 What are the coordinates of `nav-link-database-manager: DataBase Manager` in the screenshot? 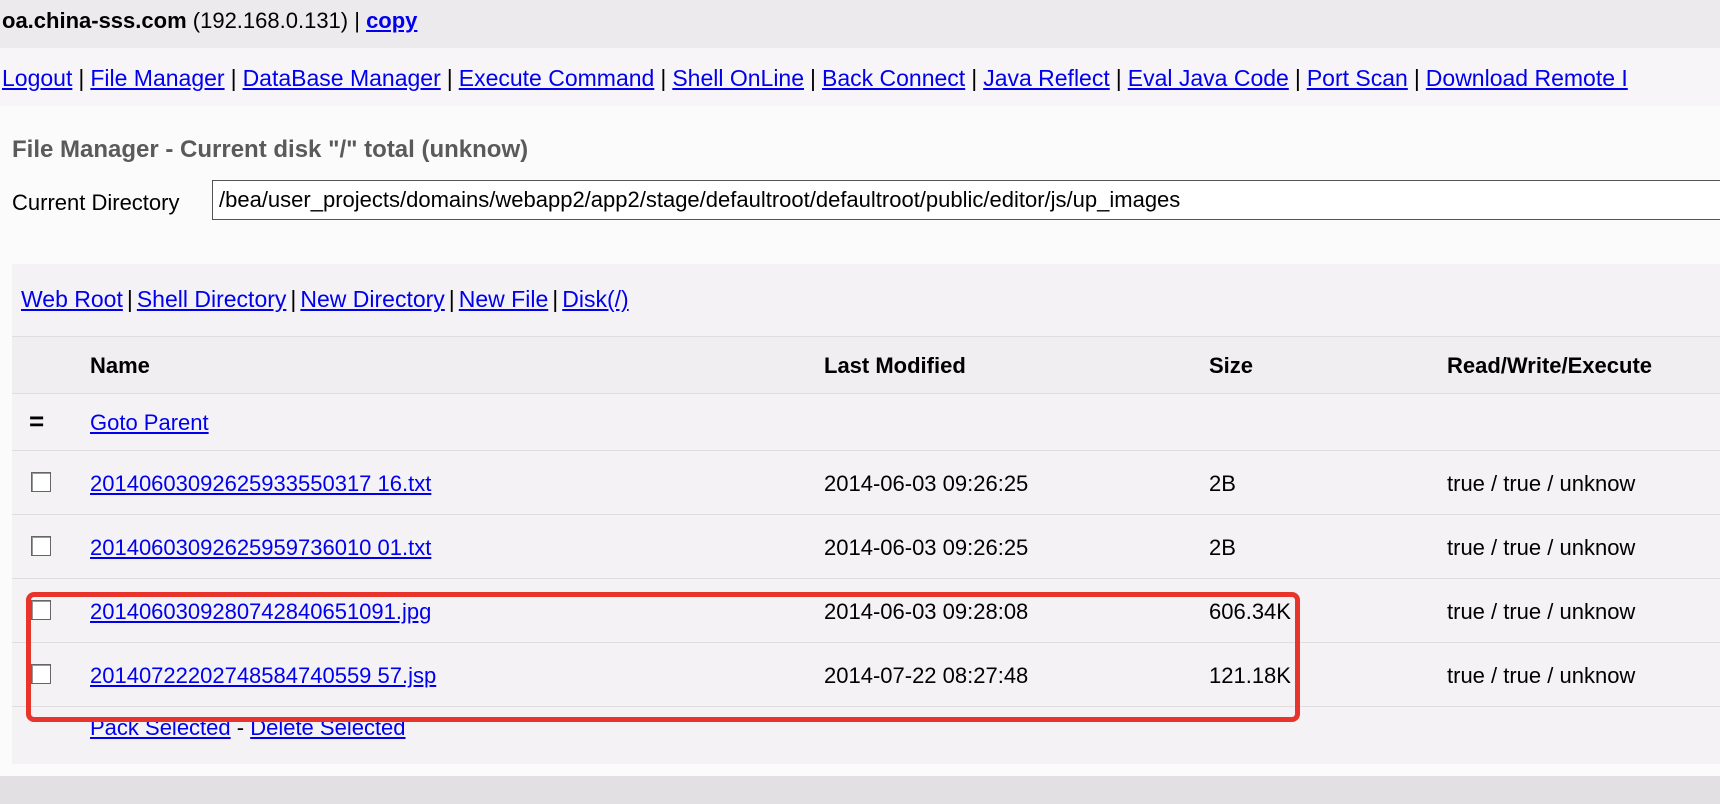 It's located at (342, 78).